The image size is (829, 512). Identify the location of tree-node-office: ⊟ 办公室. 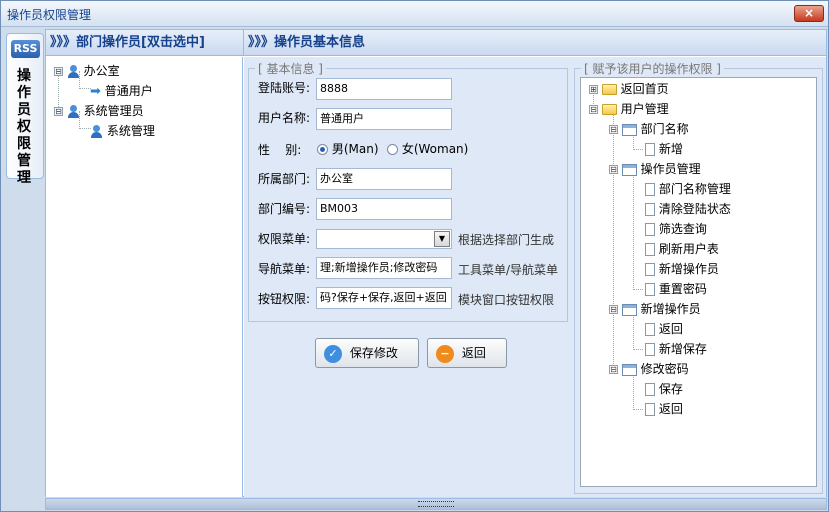
(87, 71).